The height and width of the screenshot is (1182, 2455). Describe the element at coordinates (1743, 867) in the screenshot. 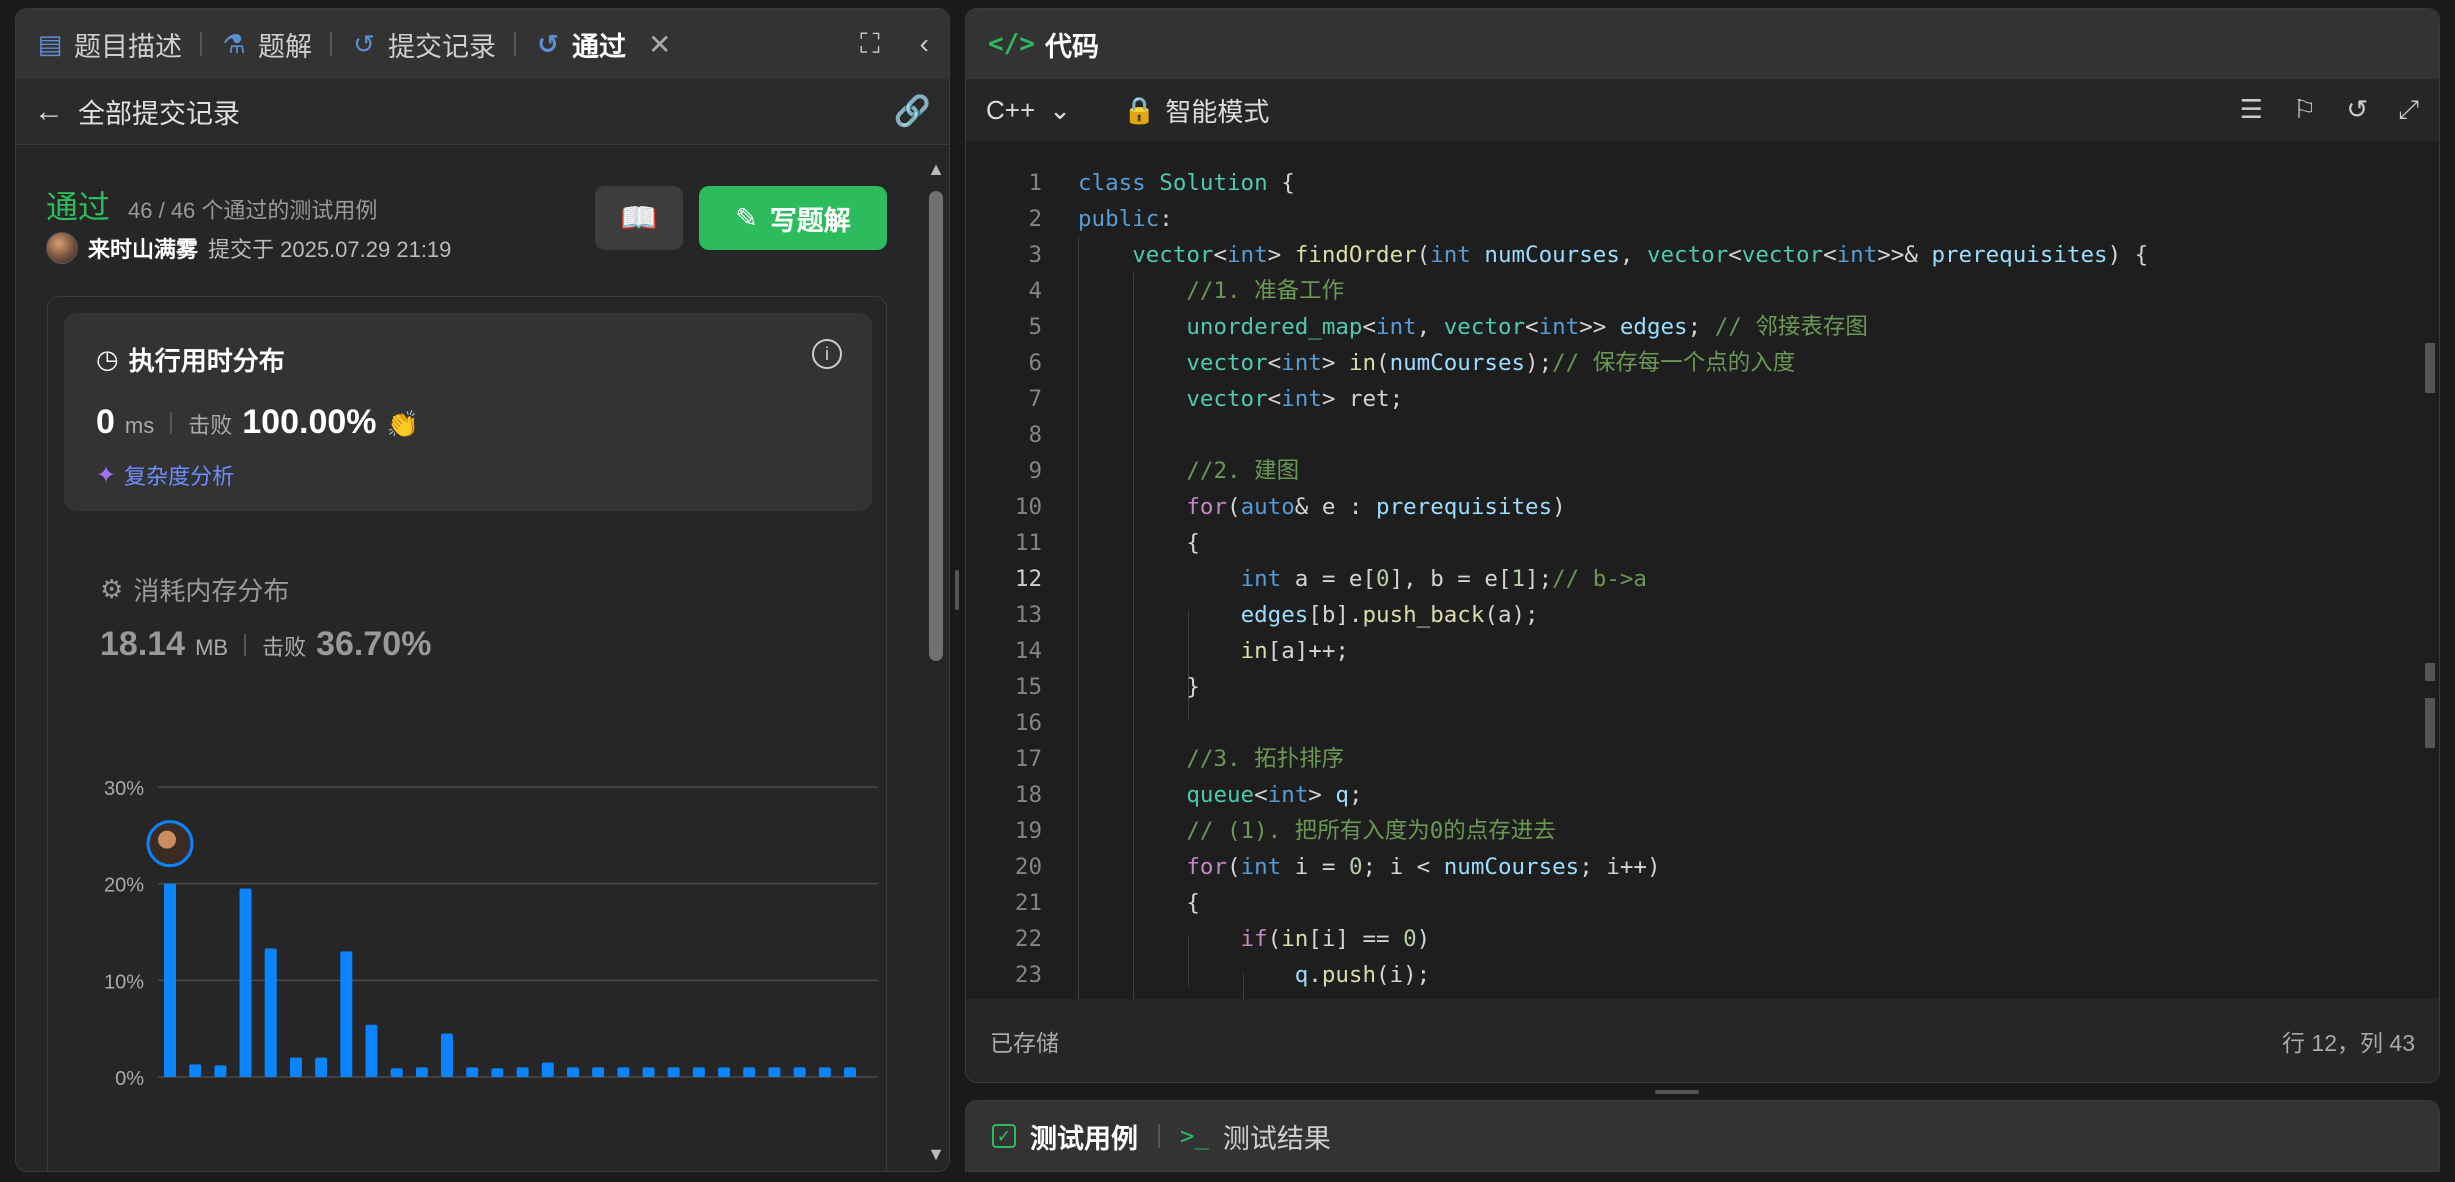

I see `code-line: for(int i = 0; i < numCourses; i++)` at that location.